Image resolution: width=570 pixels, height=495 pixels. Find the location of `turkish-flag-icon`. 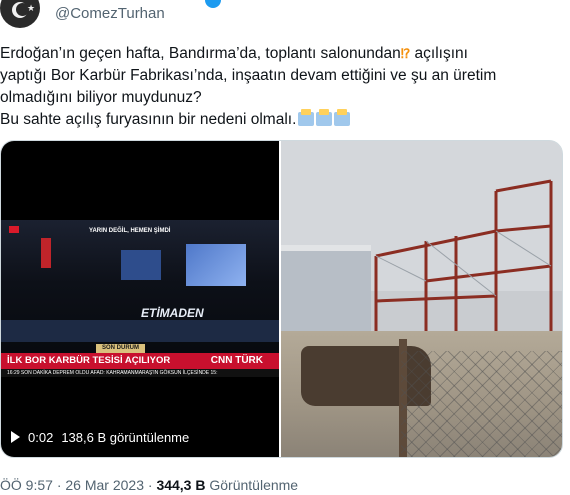

turkish-flag-icon is located at coordinates (14, 229).